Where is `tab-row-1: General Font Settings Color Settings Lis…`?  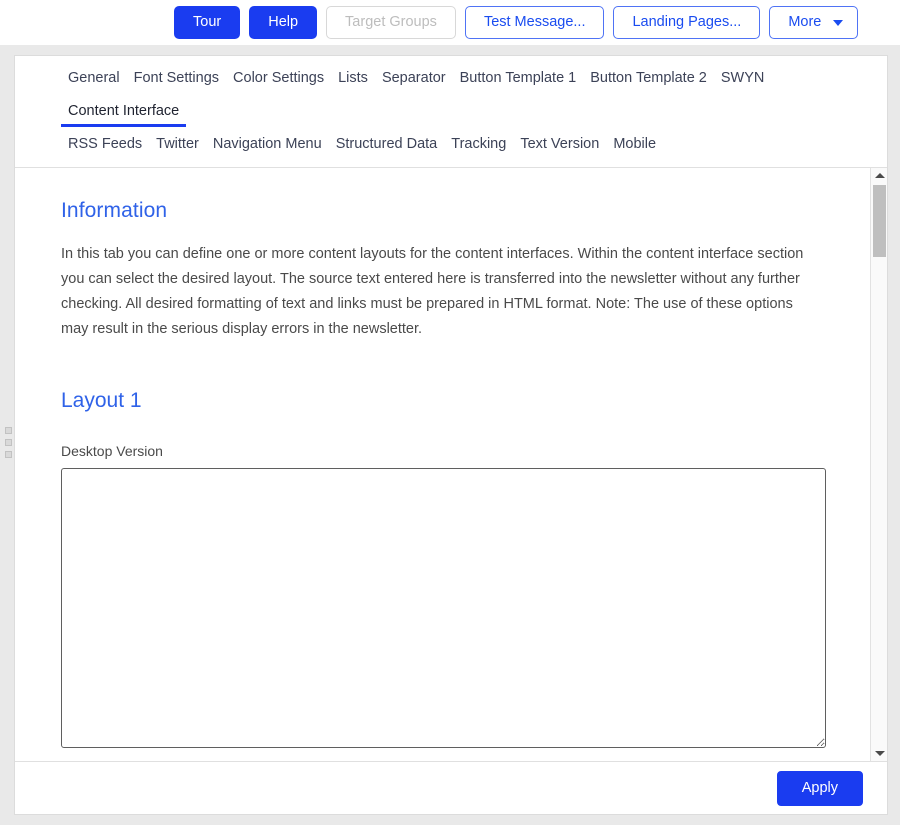
tab-row-1: General Font Settings Color Settings Lis… is located at coordinates (474, 101).